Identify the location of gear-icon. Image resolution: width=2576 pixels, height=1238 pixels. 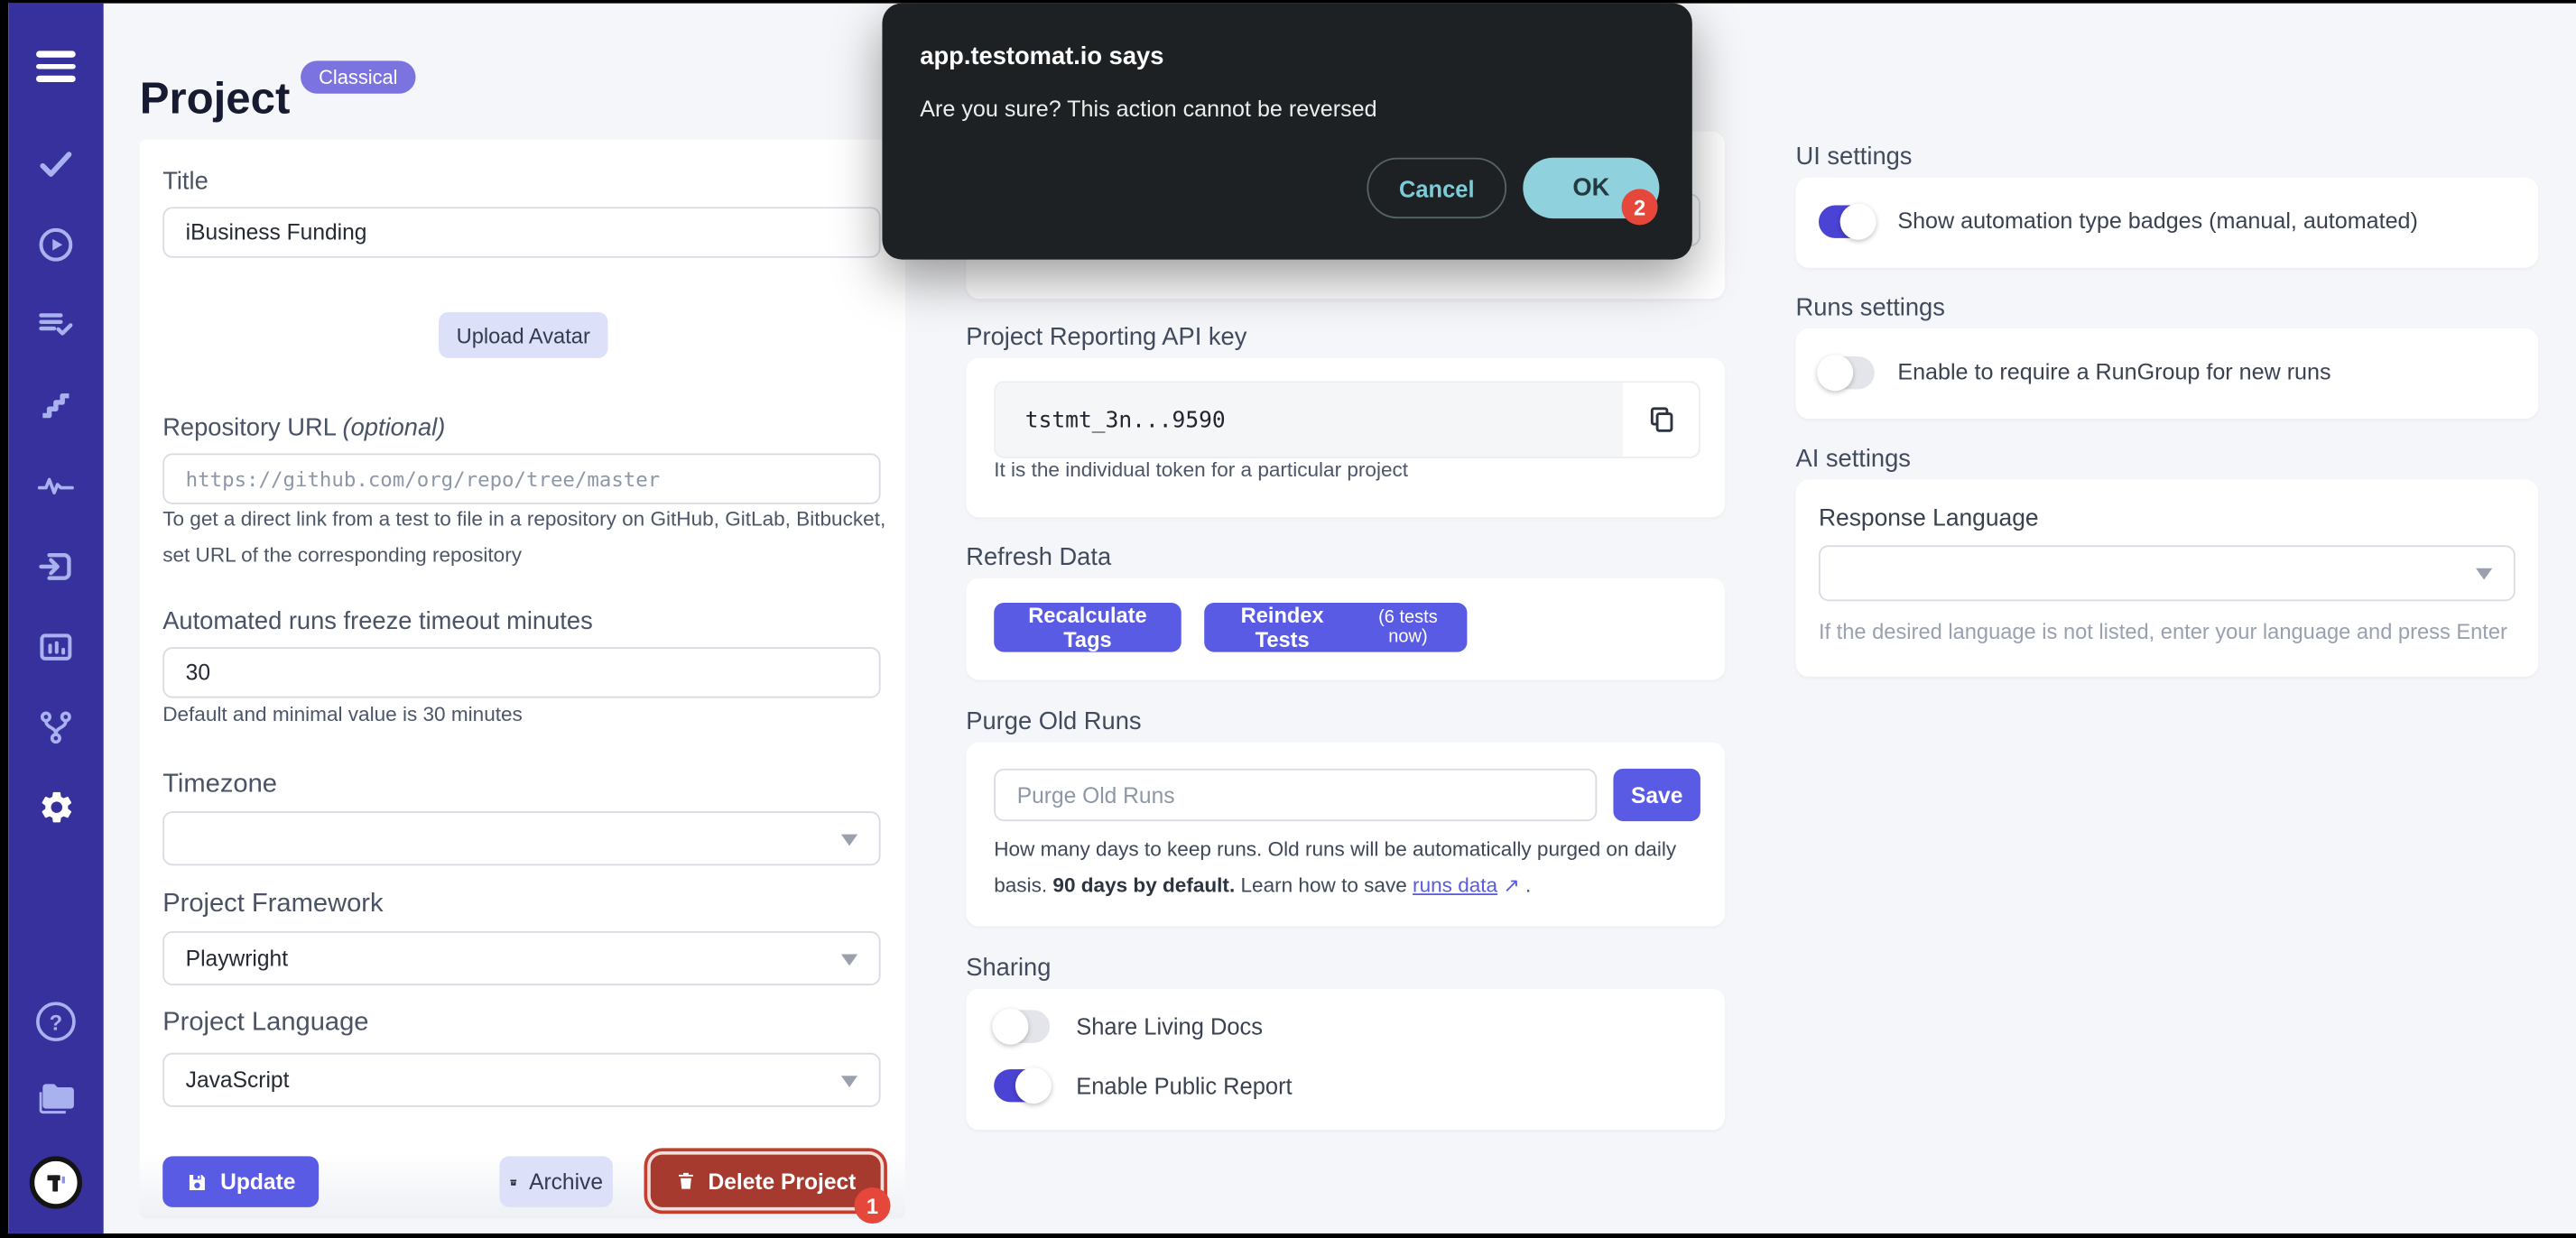
(56, 807).